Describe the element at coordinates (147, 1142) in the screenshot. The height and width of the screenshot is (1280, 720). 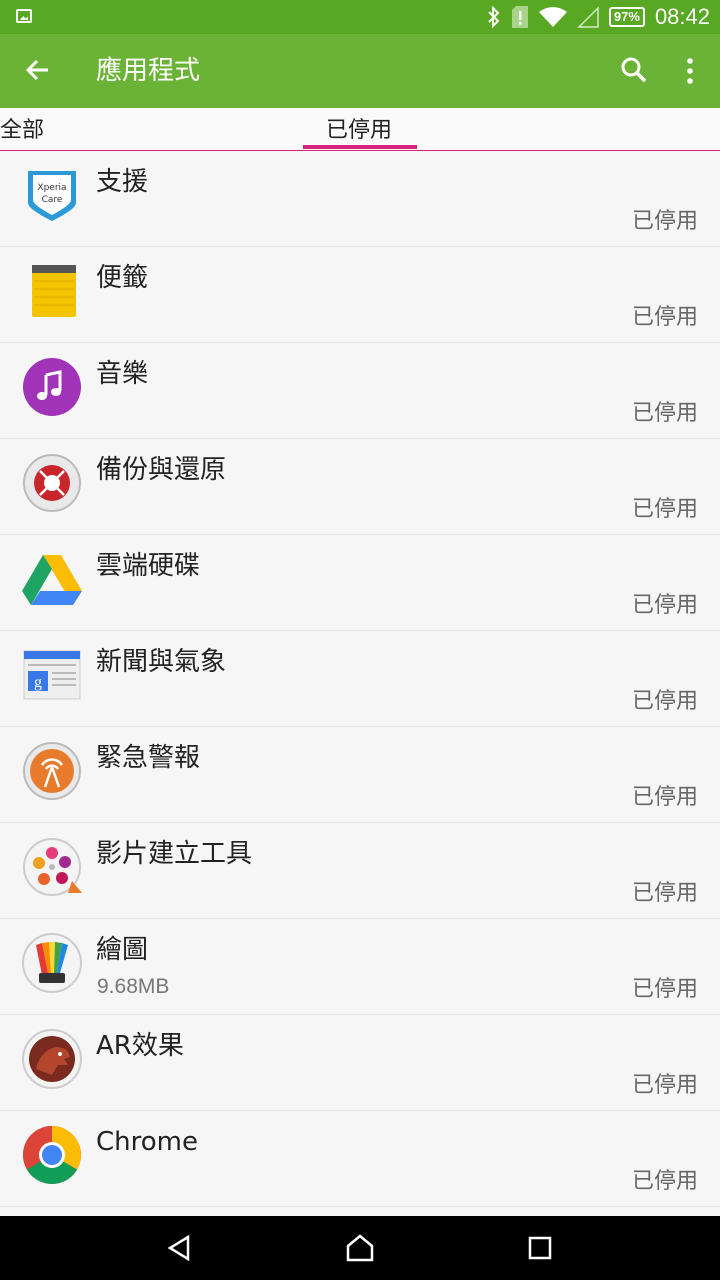
I see `app-name: Chrome` at that location.